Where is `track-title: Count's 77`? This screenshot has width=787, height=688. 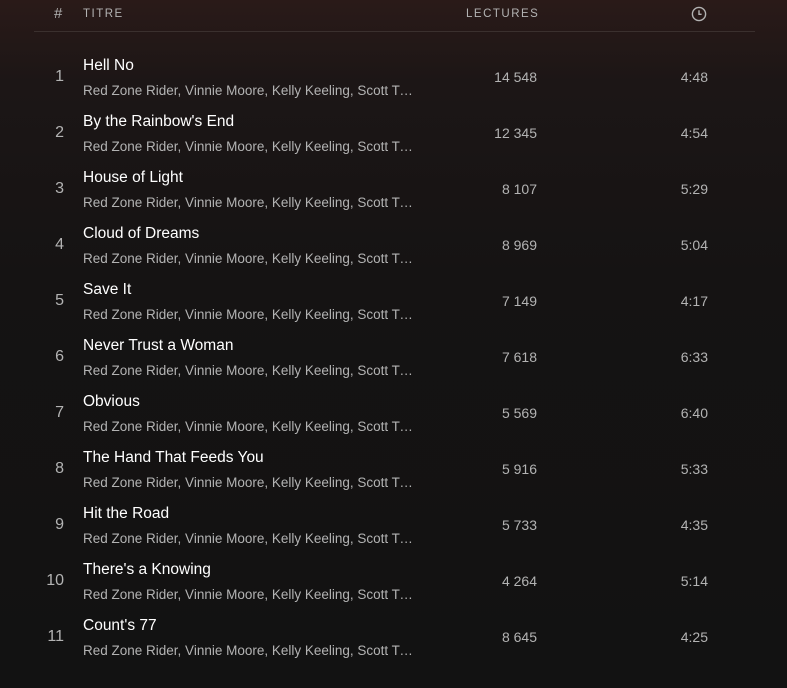 track-title: Count's 77 is located at coordinates (120, 626).